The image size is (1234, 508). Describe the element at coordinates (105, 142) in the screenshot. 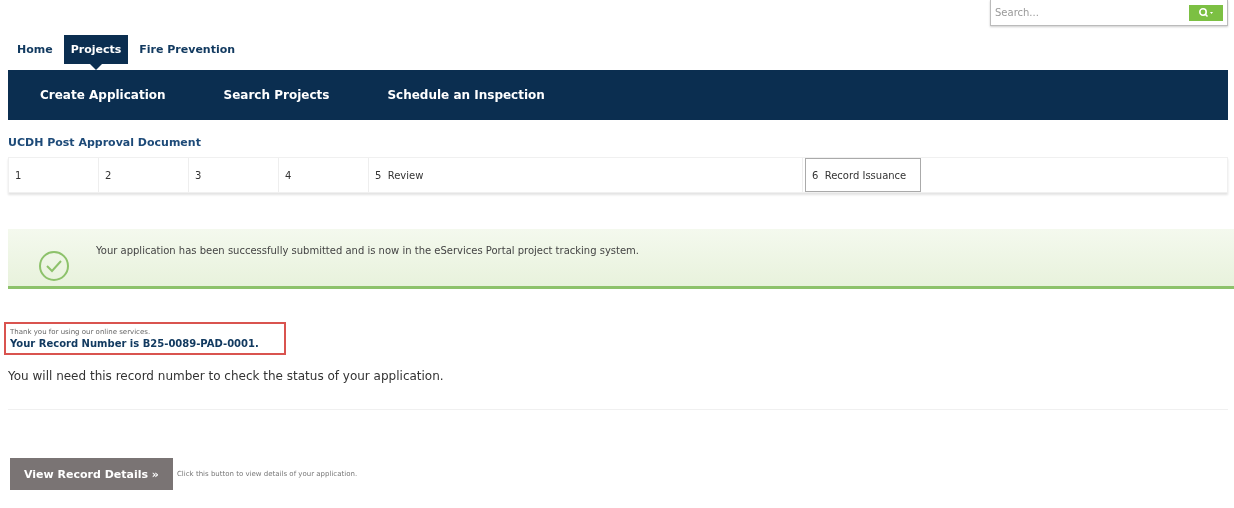

I see `page-title: UCDH Post Approval Document` at that location.